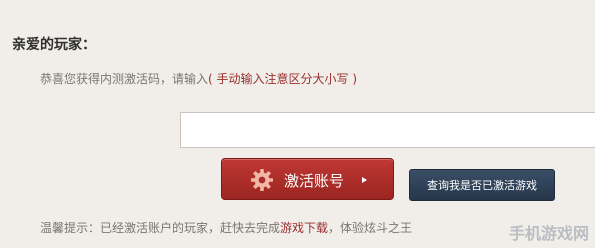 This screenshot has width=595, height=248. Describe the element at coordinates (262, 180) in the screenshot. I see `gear-icon` at that location.